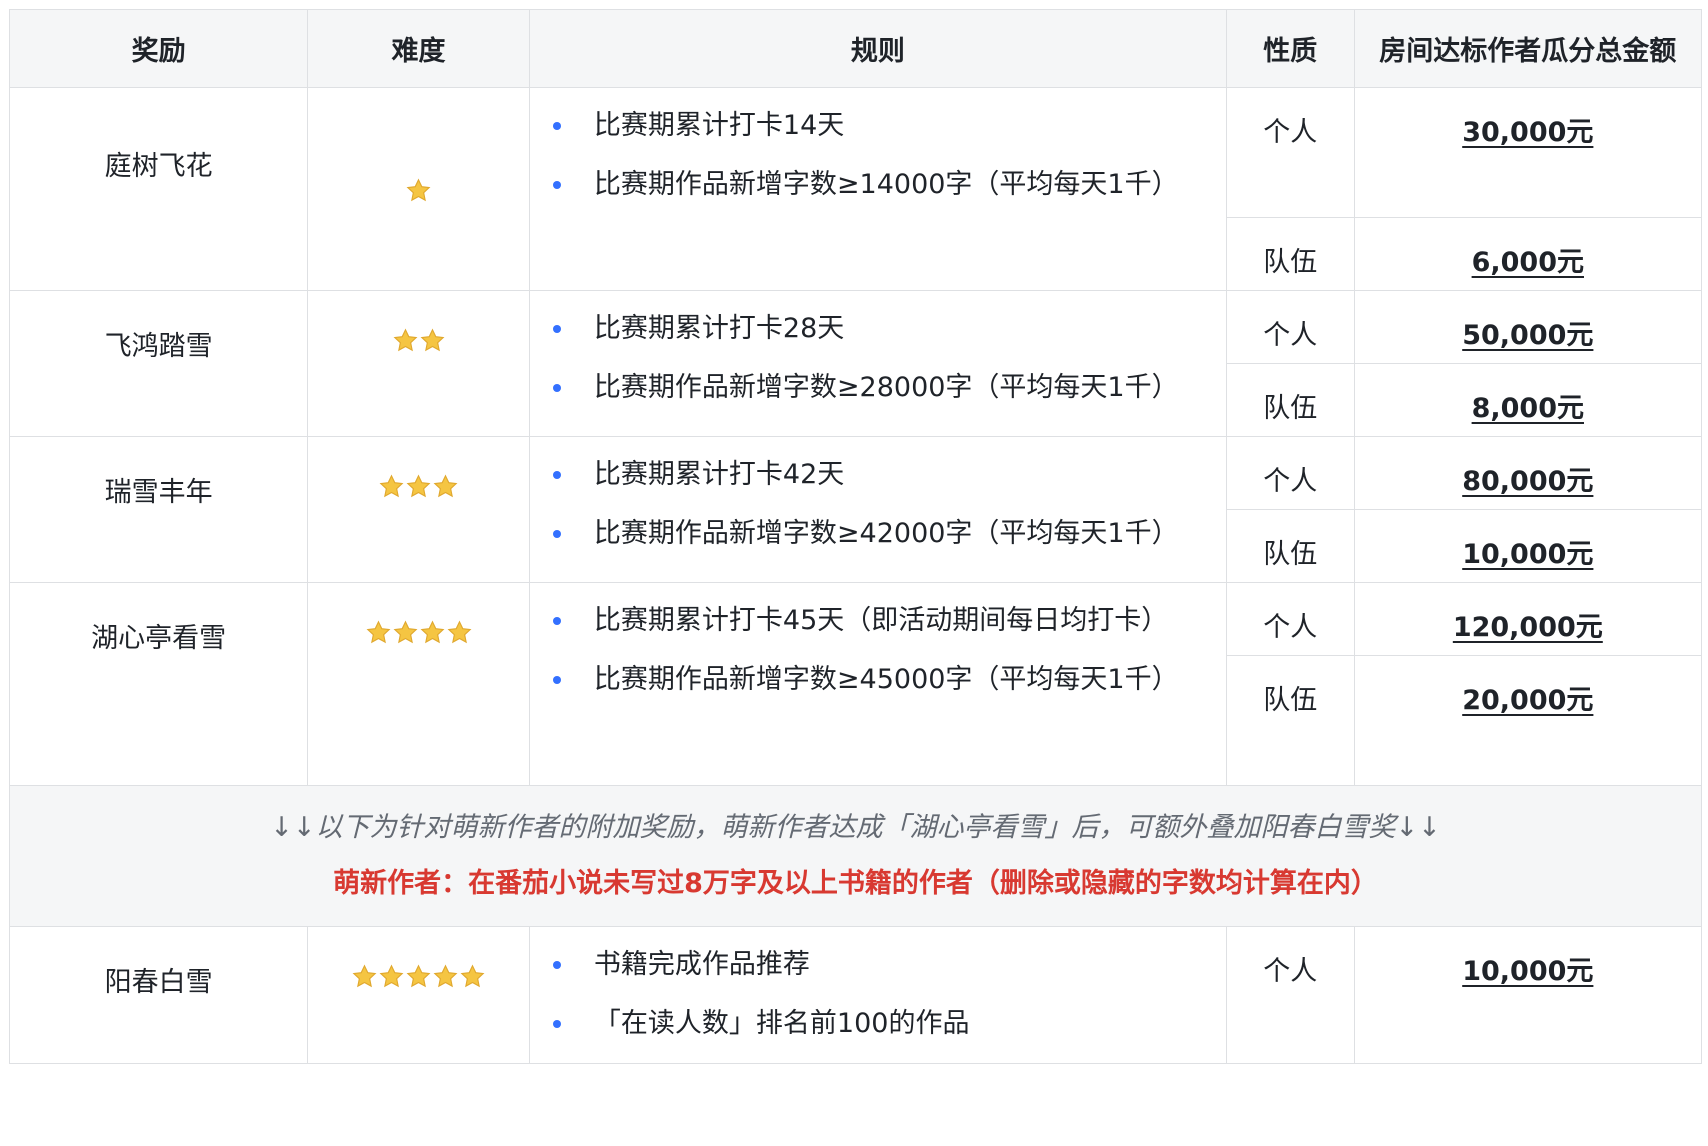  I want to click on rule-item: 比赛期作品新增字数≥28000字（平均每天1千）, so click(878, 397).